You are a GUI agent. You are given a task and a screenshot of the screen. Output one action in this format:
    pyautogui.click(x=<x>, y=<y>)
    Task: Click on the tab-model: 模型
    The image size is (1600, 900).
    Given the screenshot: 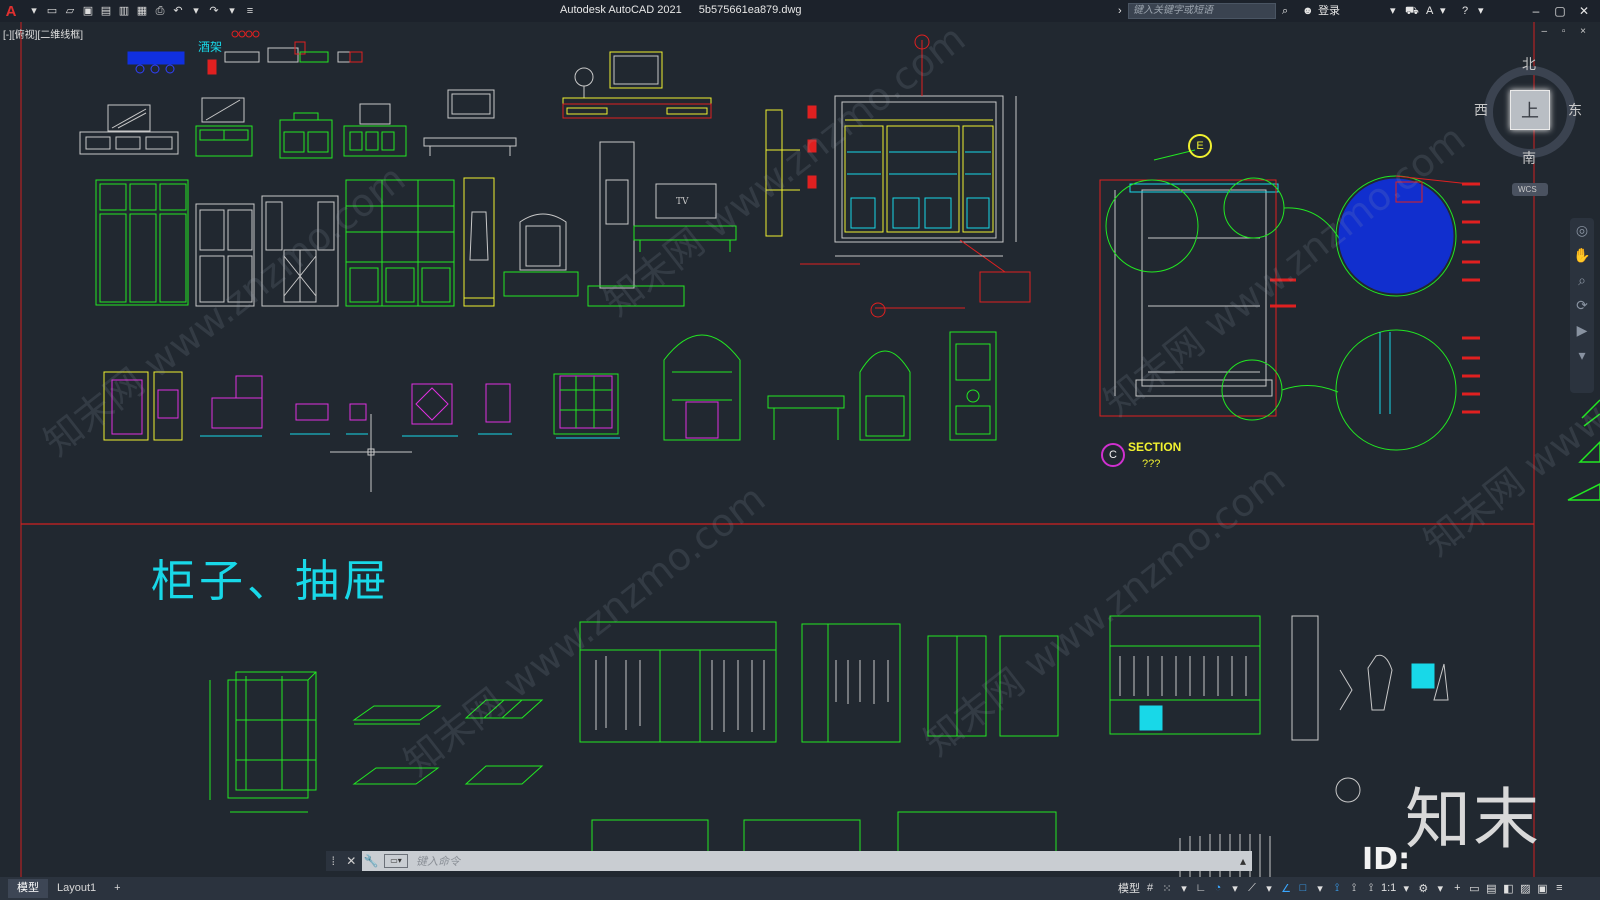 What is the action you would take?
    pyautogui.click(x=28, y=888)
    